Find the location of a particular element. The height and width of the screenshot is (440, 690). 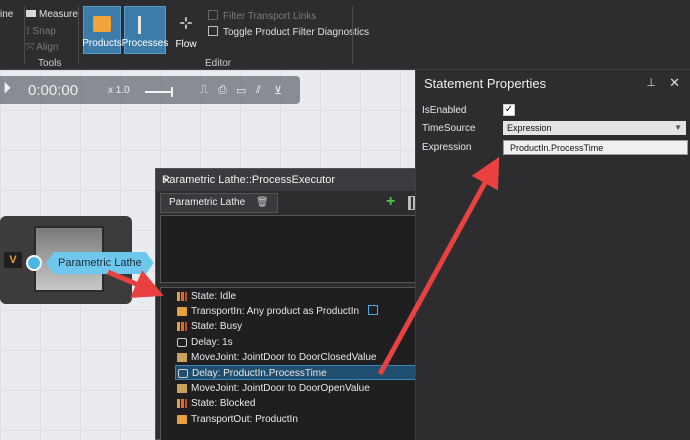

flow-label: Flow is located at coordinates (186, 44).